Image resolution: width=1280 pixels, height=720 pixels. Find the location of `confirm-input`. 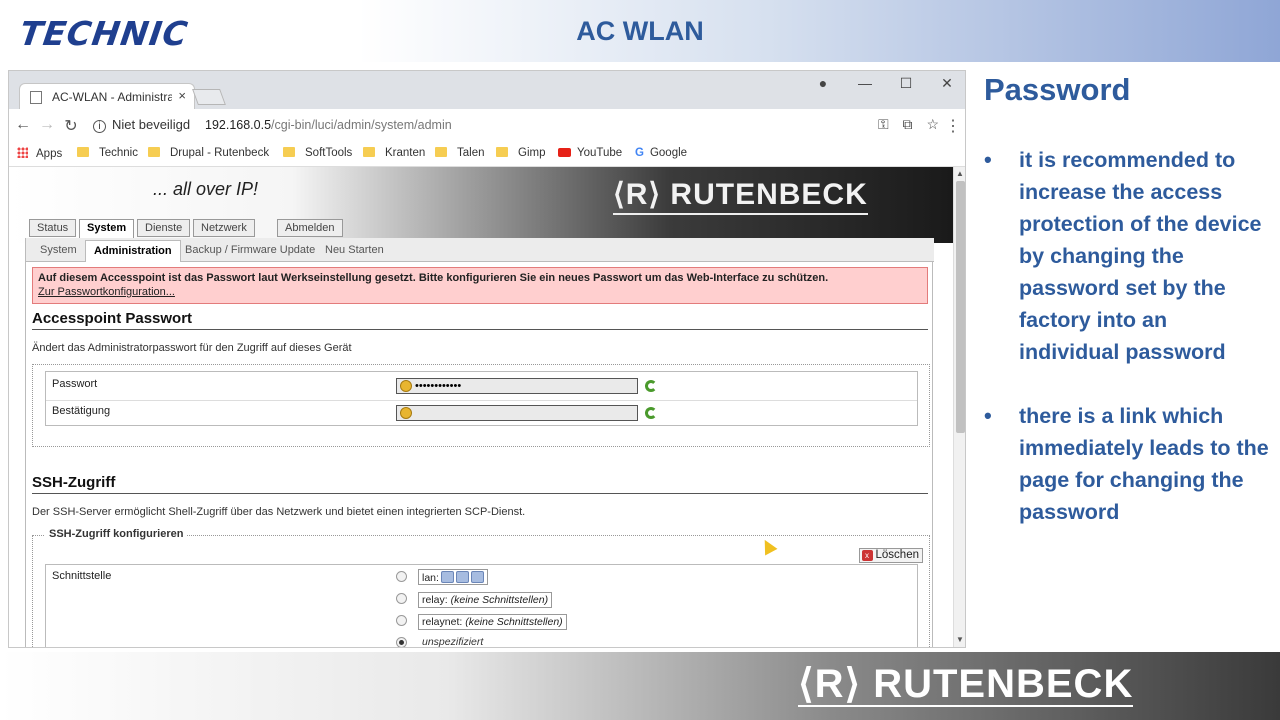

confirm-input is located at coordinates (517, 413).